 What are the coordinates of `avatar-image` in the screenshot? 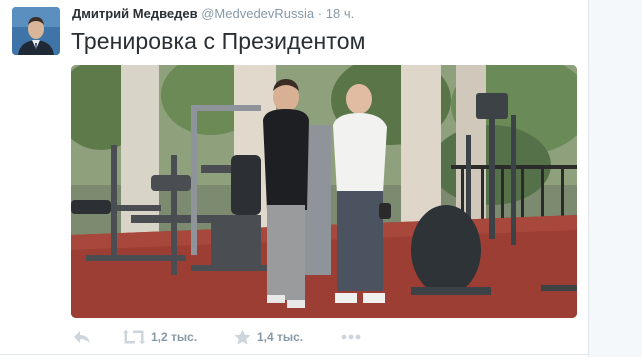 It's located at (36, 31).